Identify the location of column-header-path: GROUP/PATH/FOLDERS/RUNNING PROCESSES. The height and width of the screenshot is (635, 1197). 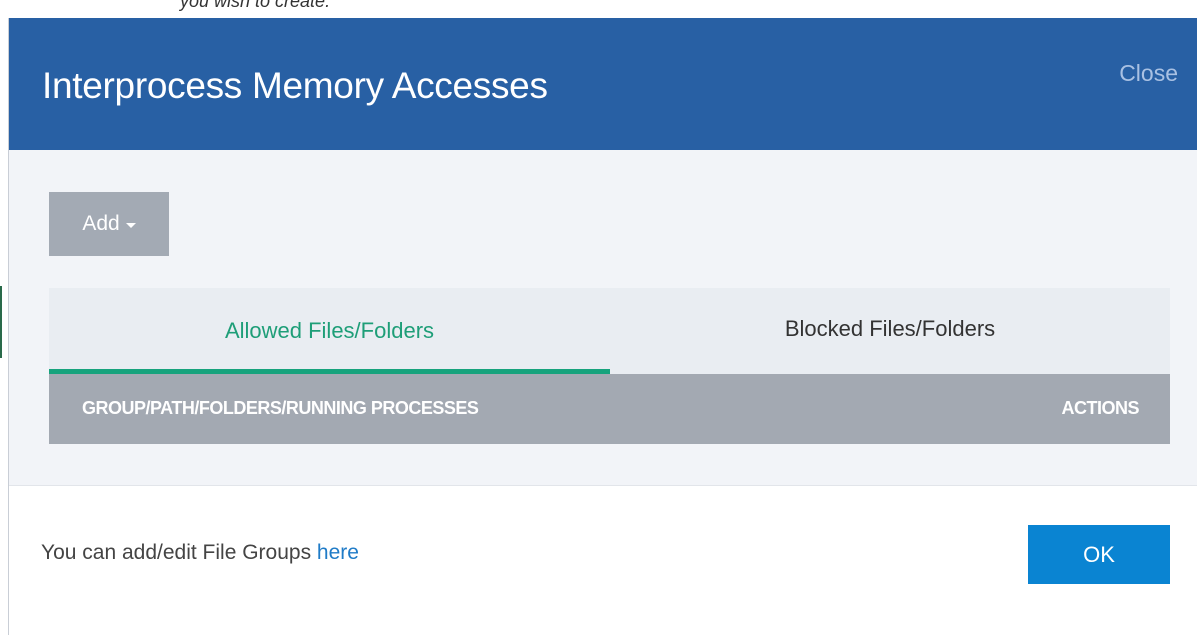
(280, 408).